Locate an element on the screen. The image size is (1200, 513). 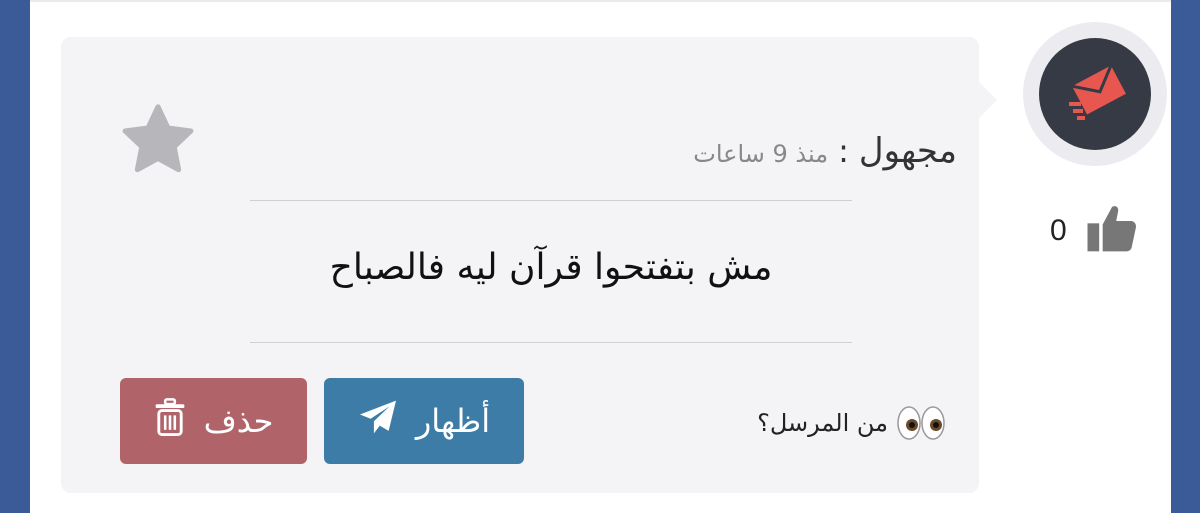
envelope-logo-icon is located at coordinates (1095, 94).